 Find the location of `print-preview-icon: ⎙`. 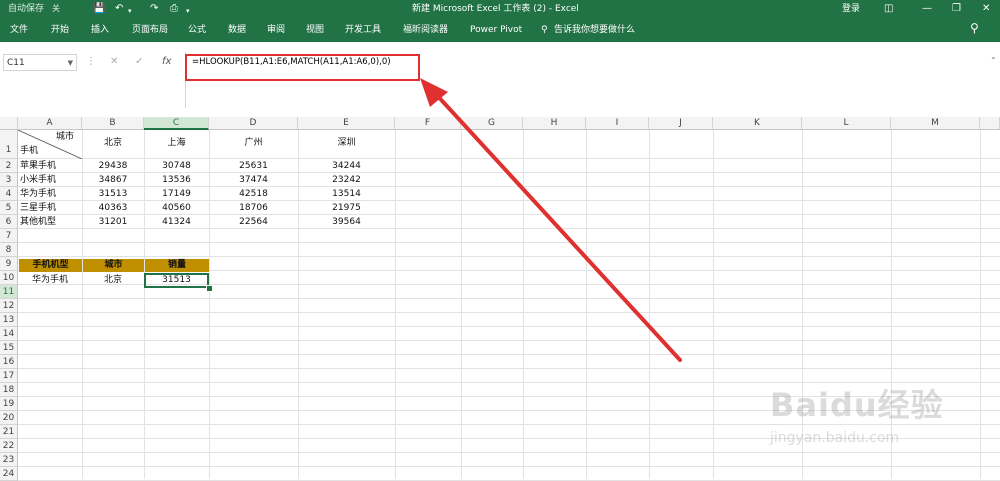

print-preview-icon: ⎙ is located at coordinates (174, 9).